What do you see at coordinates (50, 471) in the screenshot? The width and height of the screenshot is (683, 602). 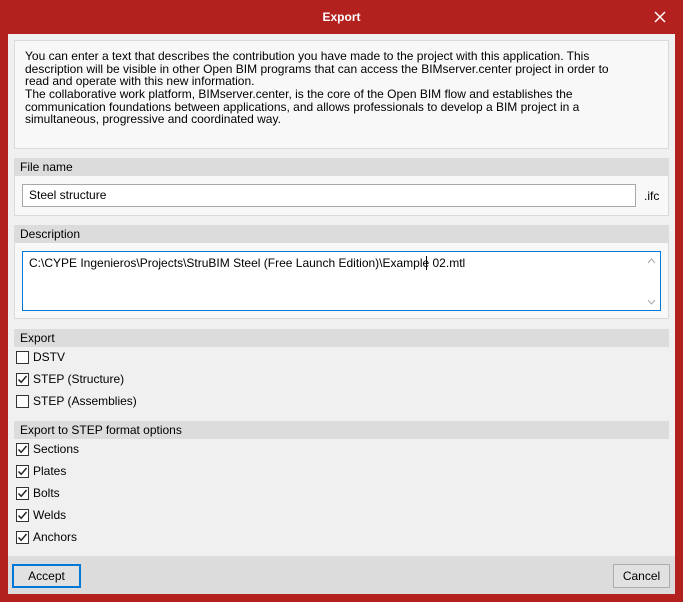 I see `checkbox-label: Plates` at bounding box center [50, 471].